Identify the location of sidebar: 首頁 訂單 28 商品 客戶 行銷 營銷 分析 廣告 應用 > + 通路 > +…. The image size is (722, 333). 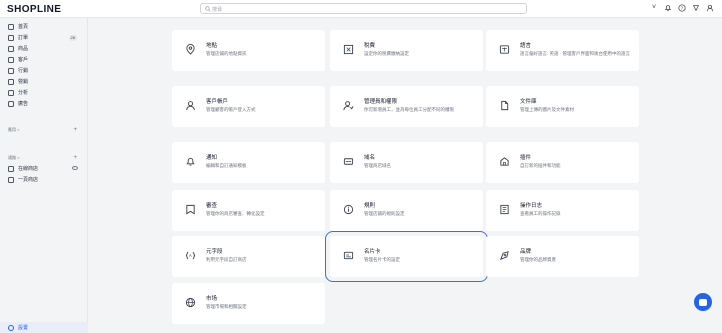
(44, 175).